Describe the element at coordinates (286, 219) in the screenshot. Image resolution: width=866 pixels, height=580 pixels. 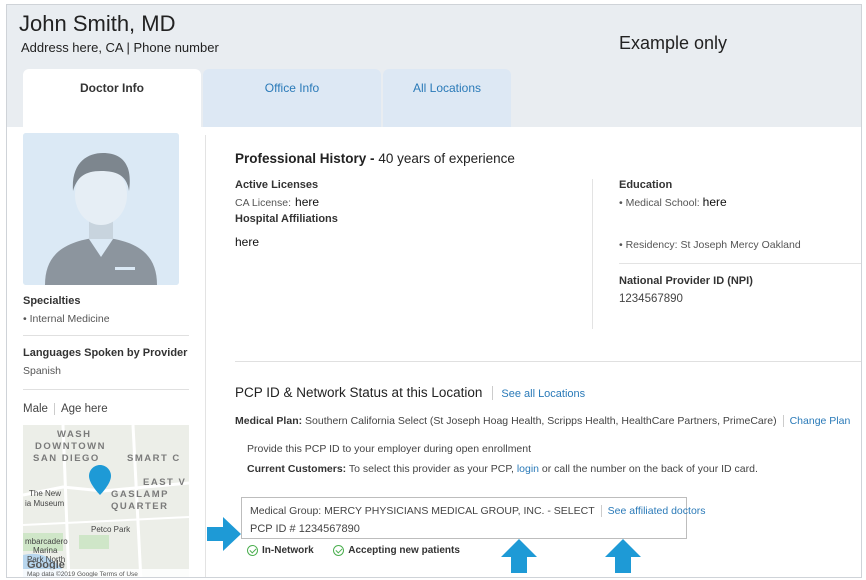
I see `hospital-affiliations-label: Hospital Affiliations` at that location.